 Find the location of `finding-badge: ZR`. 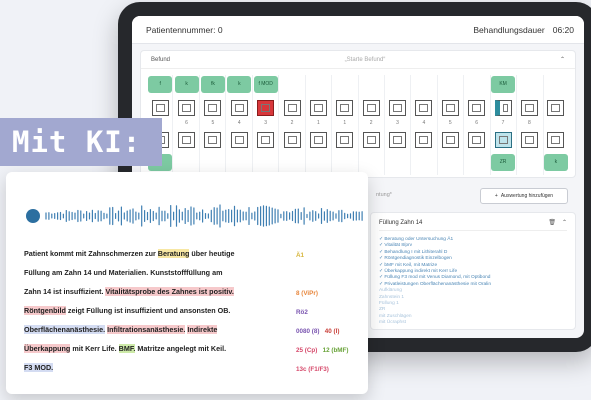

finding-badge: ZR is located at coordinates (503, 162).